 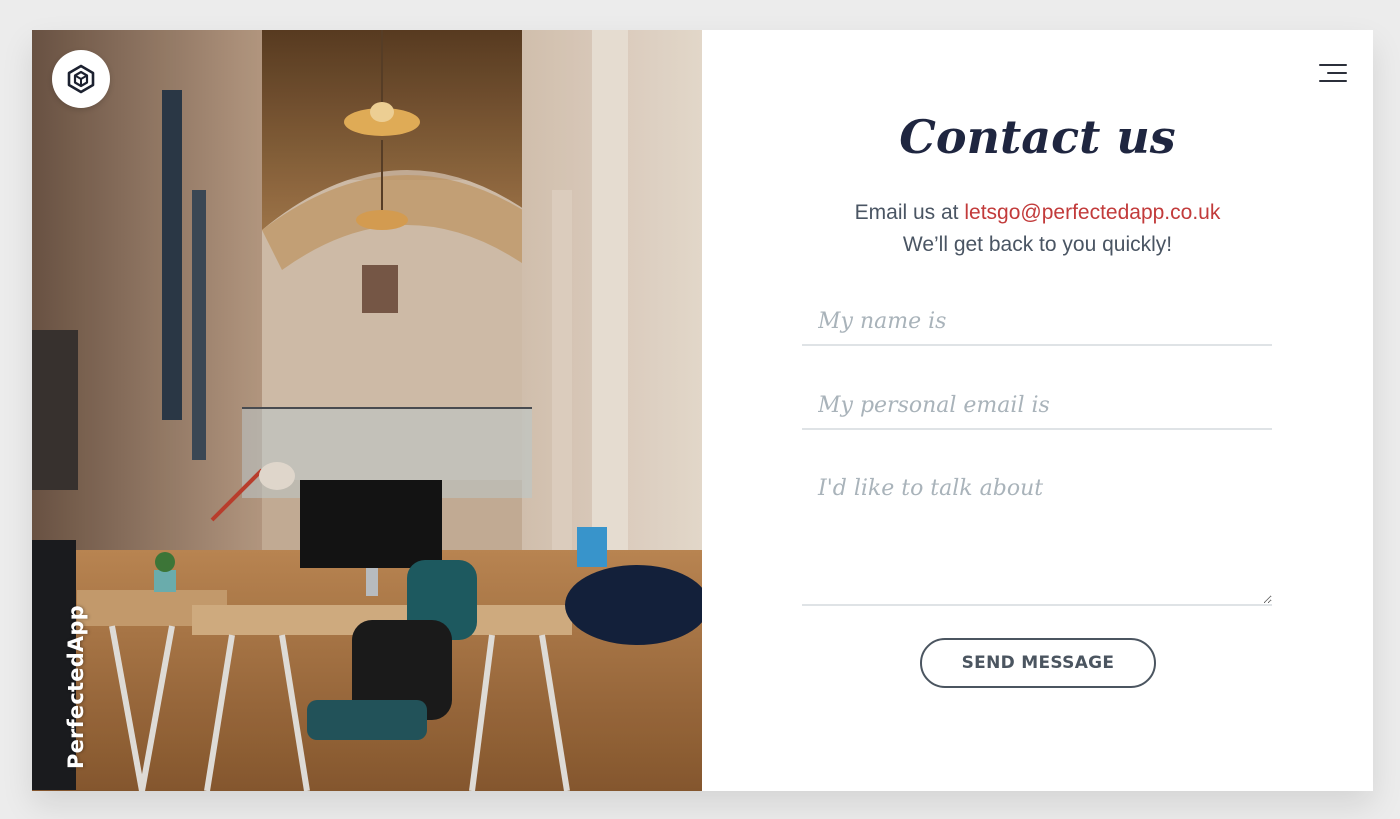 What do you see at coordinates (906, 212) in the screenshot?
I see `intro-prefix: Email us at` at bounding box center [906, 212].